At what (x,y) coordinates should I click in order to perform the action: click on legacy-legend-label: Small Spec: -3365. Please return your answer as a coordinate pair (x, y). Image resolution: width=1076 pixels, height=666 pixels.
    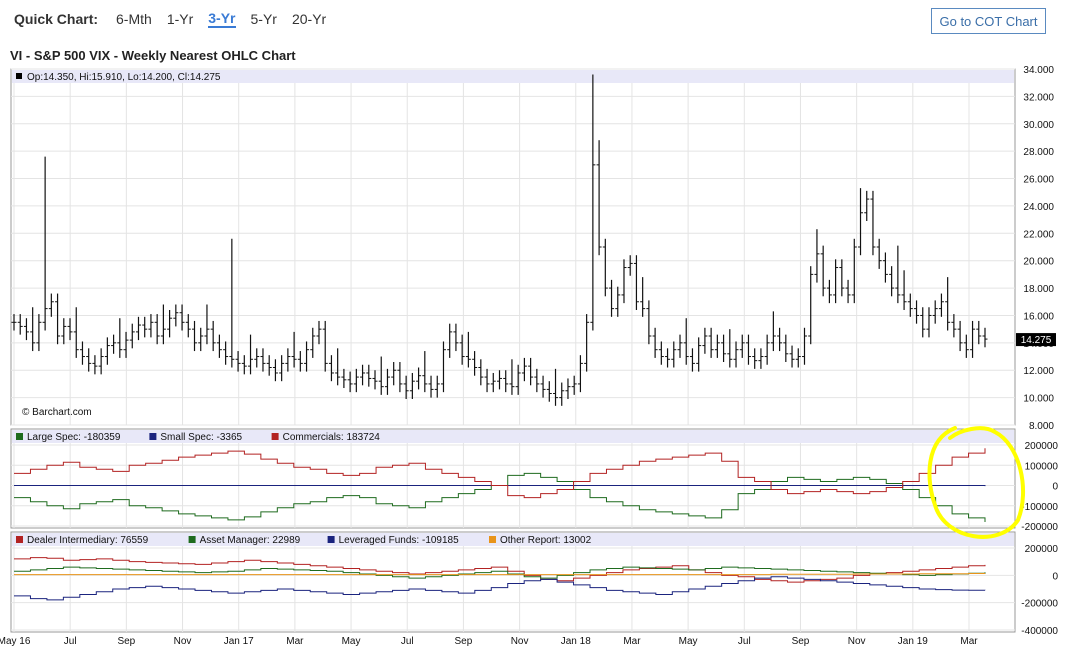
    Looking at the image, I should click on (201, 437).